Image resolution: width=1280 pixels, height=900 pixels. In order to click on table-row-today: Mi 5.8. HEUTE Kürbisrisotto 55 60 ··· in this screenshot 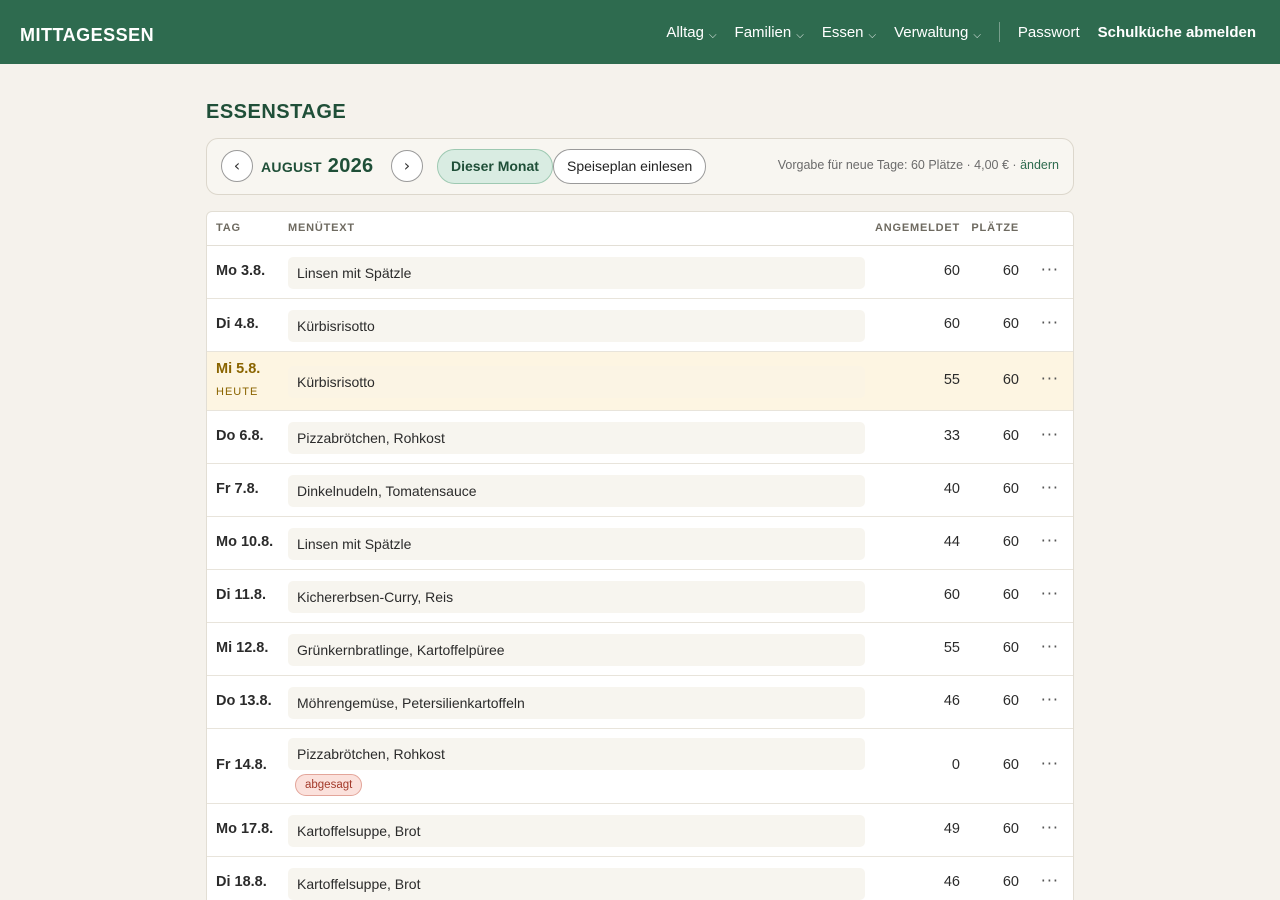, I will do `click(640, 381)`.